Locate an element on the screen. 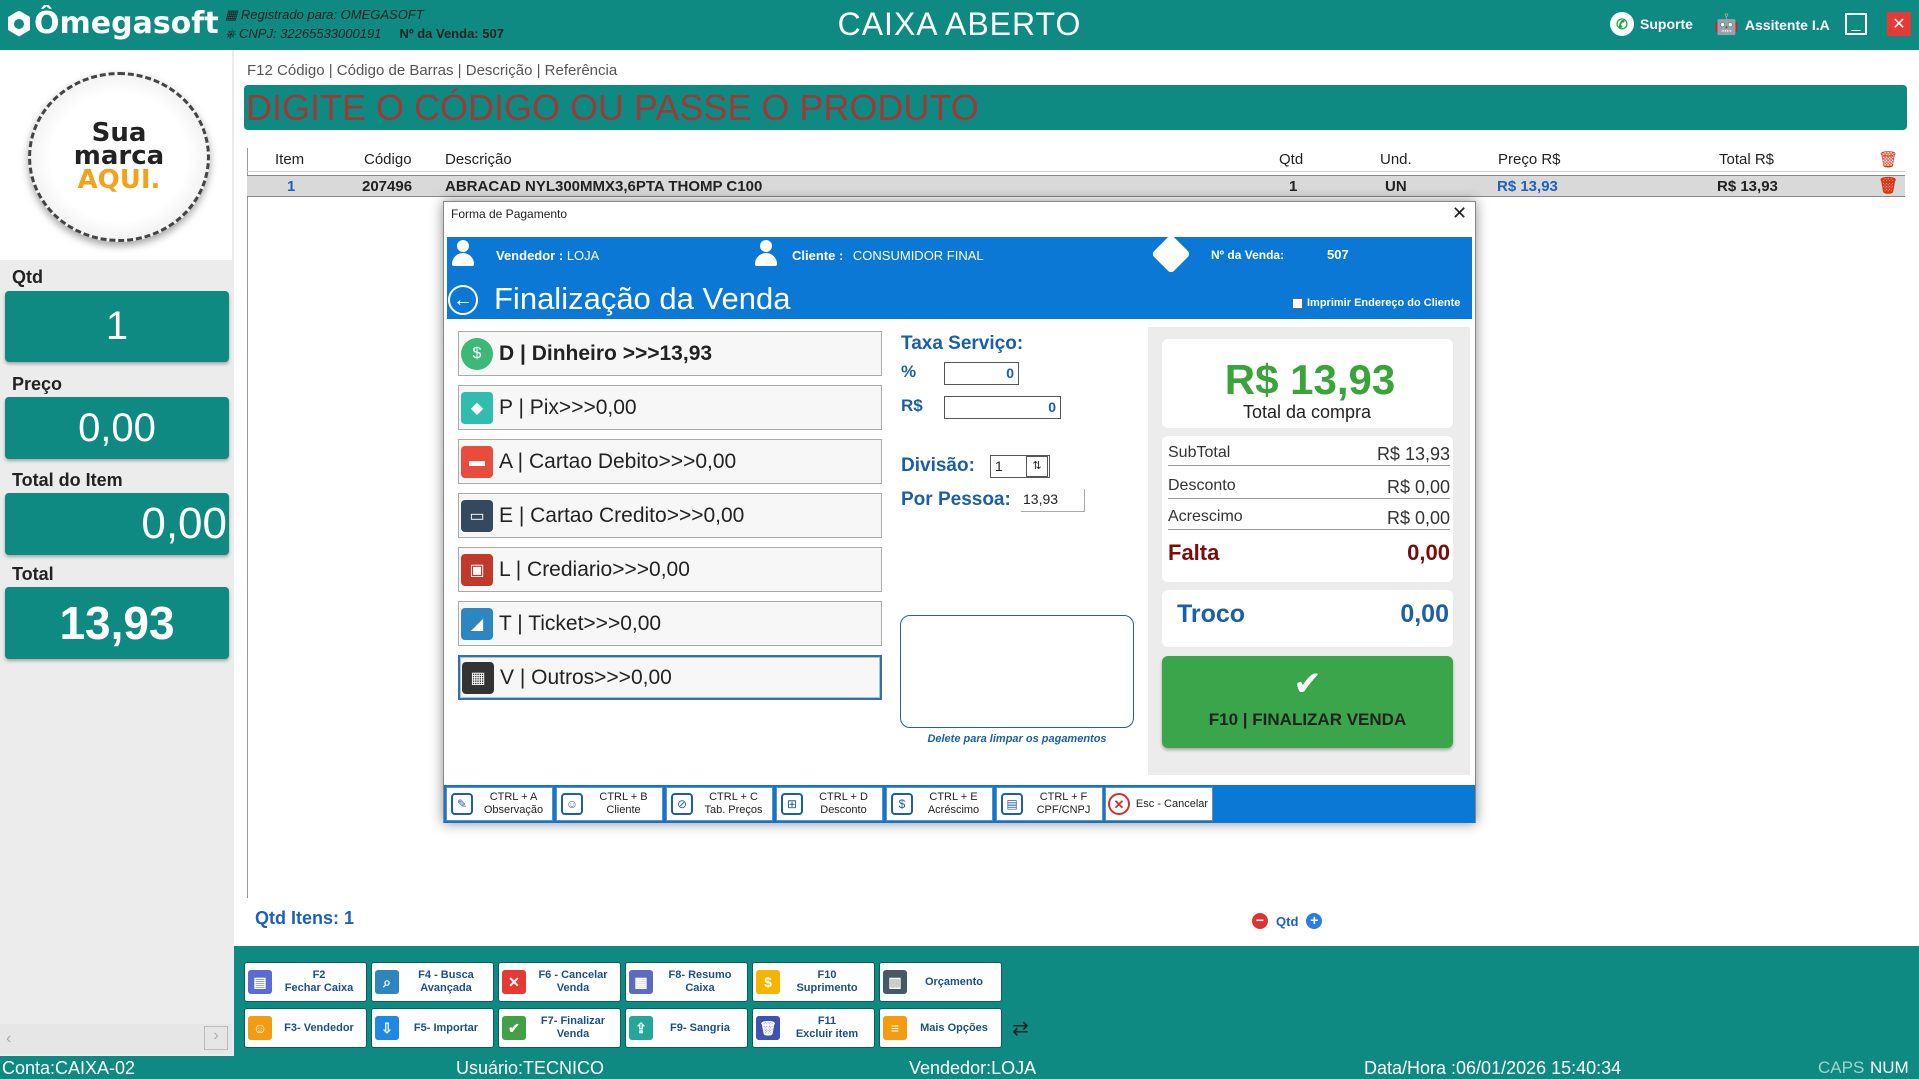  cancel-button: ✕ Esc - Cancelar is located at coordinates (1159, 804).